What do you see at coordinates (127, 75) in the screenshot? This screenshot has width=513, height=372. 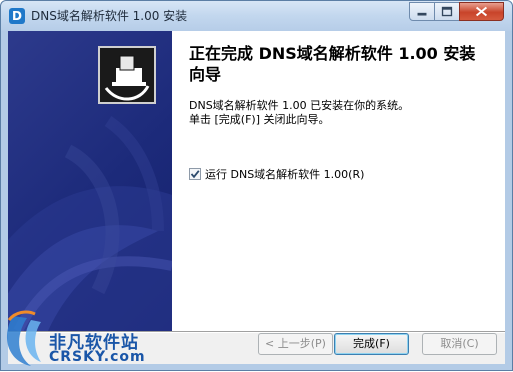 I see `installer-logo-icon` at bounding box center [127, 75].